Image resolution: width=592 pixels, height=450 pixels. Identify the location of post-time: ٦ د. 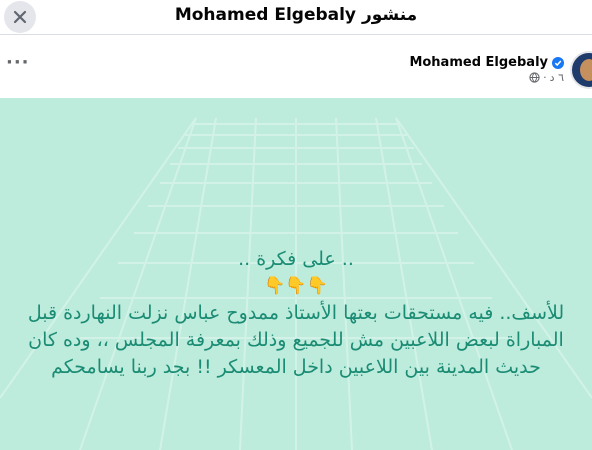
(557, 77).